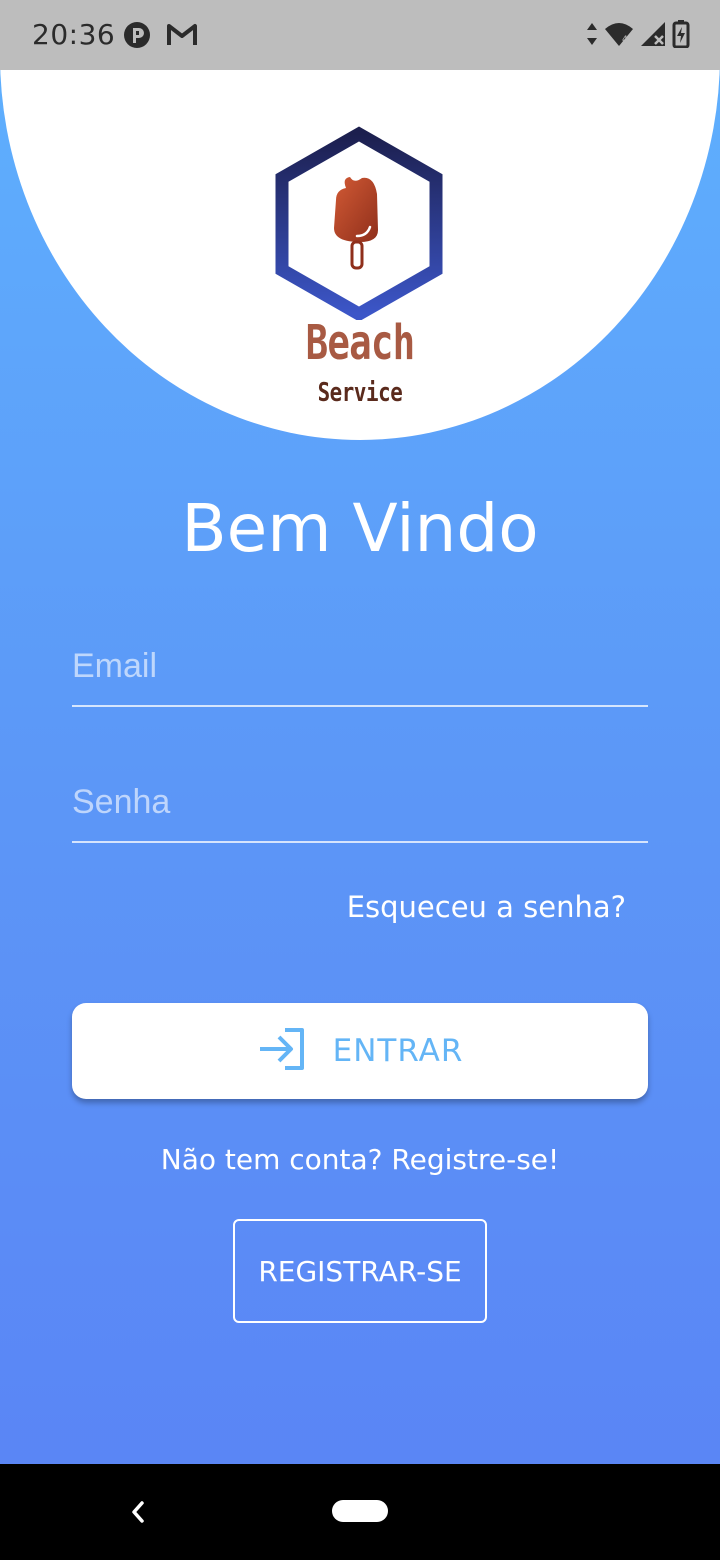  Describe the element at coordinates (138, 1514) in the screenshot. I see `back-chevron-icon` at that location.